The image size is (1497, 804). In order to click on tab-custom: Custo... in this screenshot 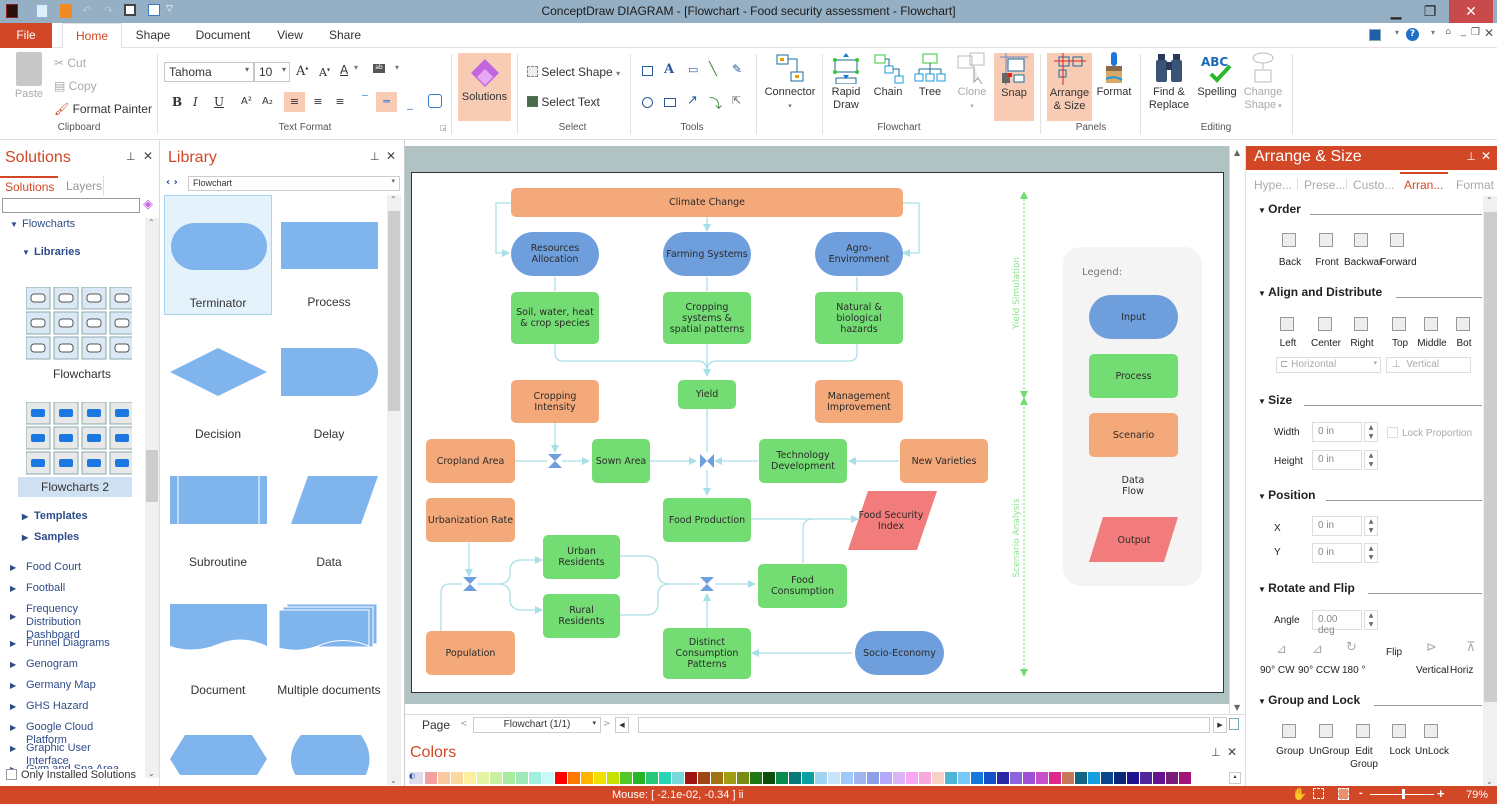, I will do `click(1373, 185)`.